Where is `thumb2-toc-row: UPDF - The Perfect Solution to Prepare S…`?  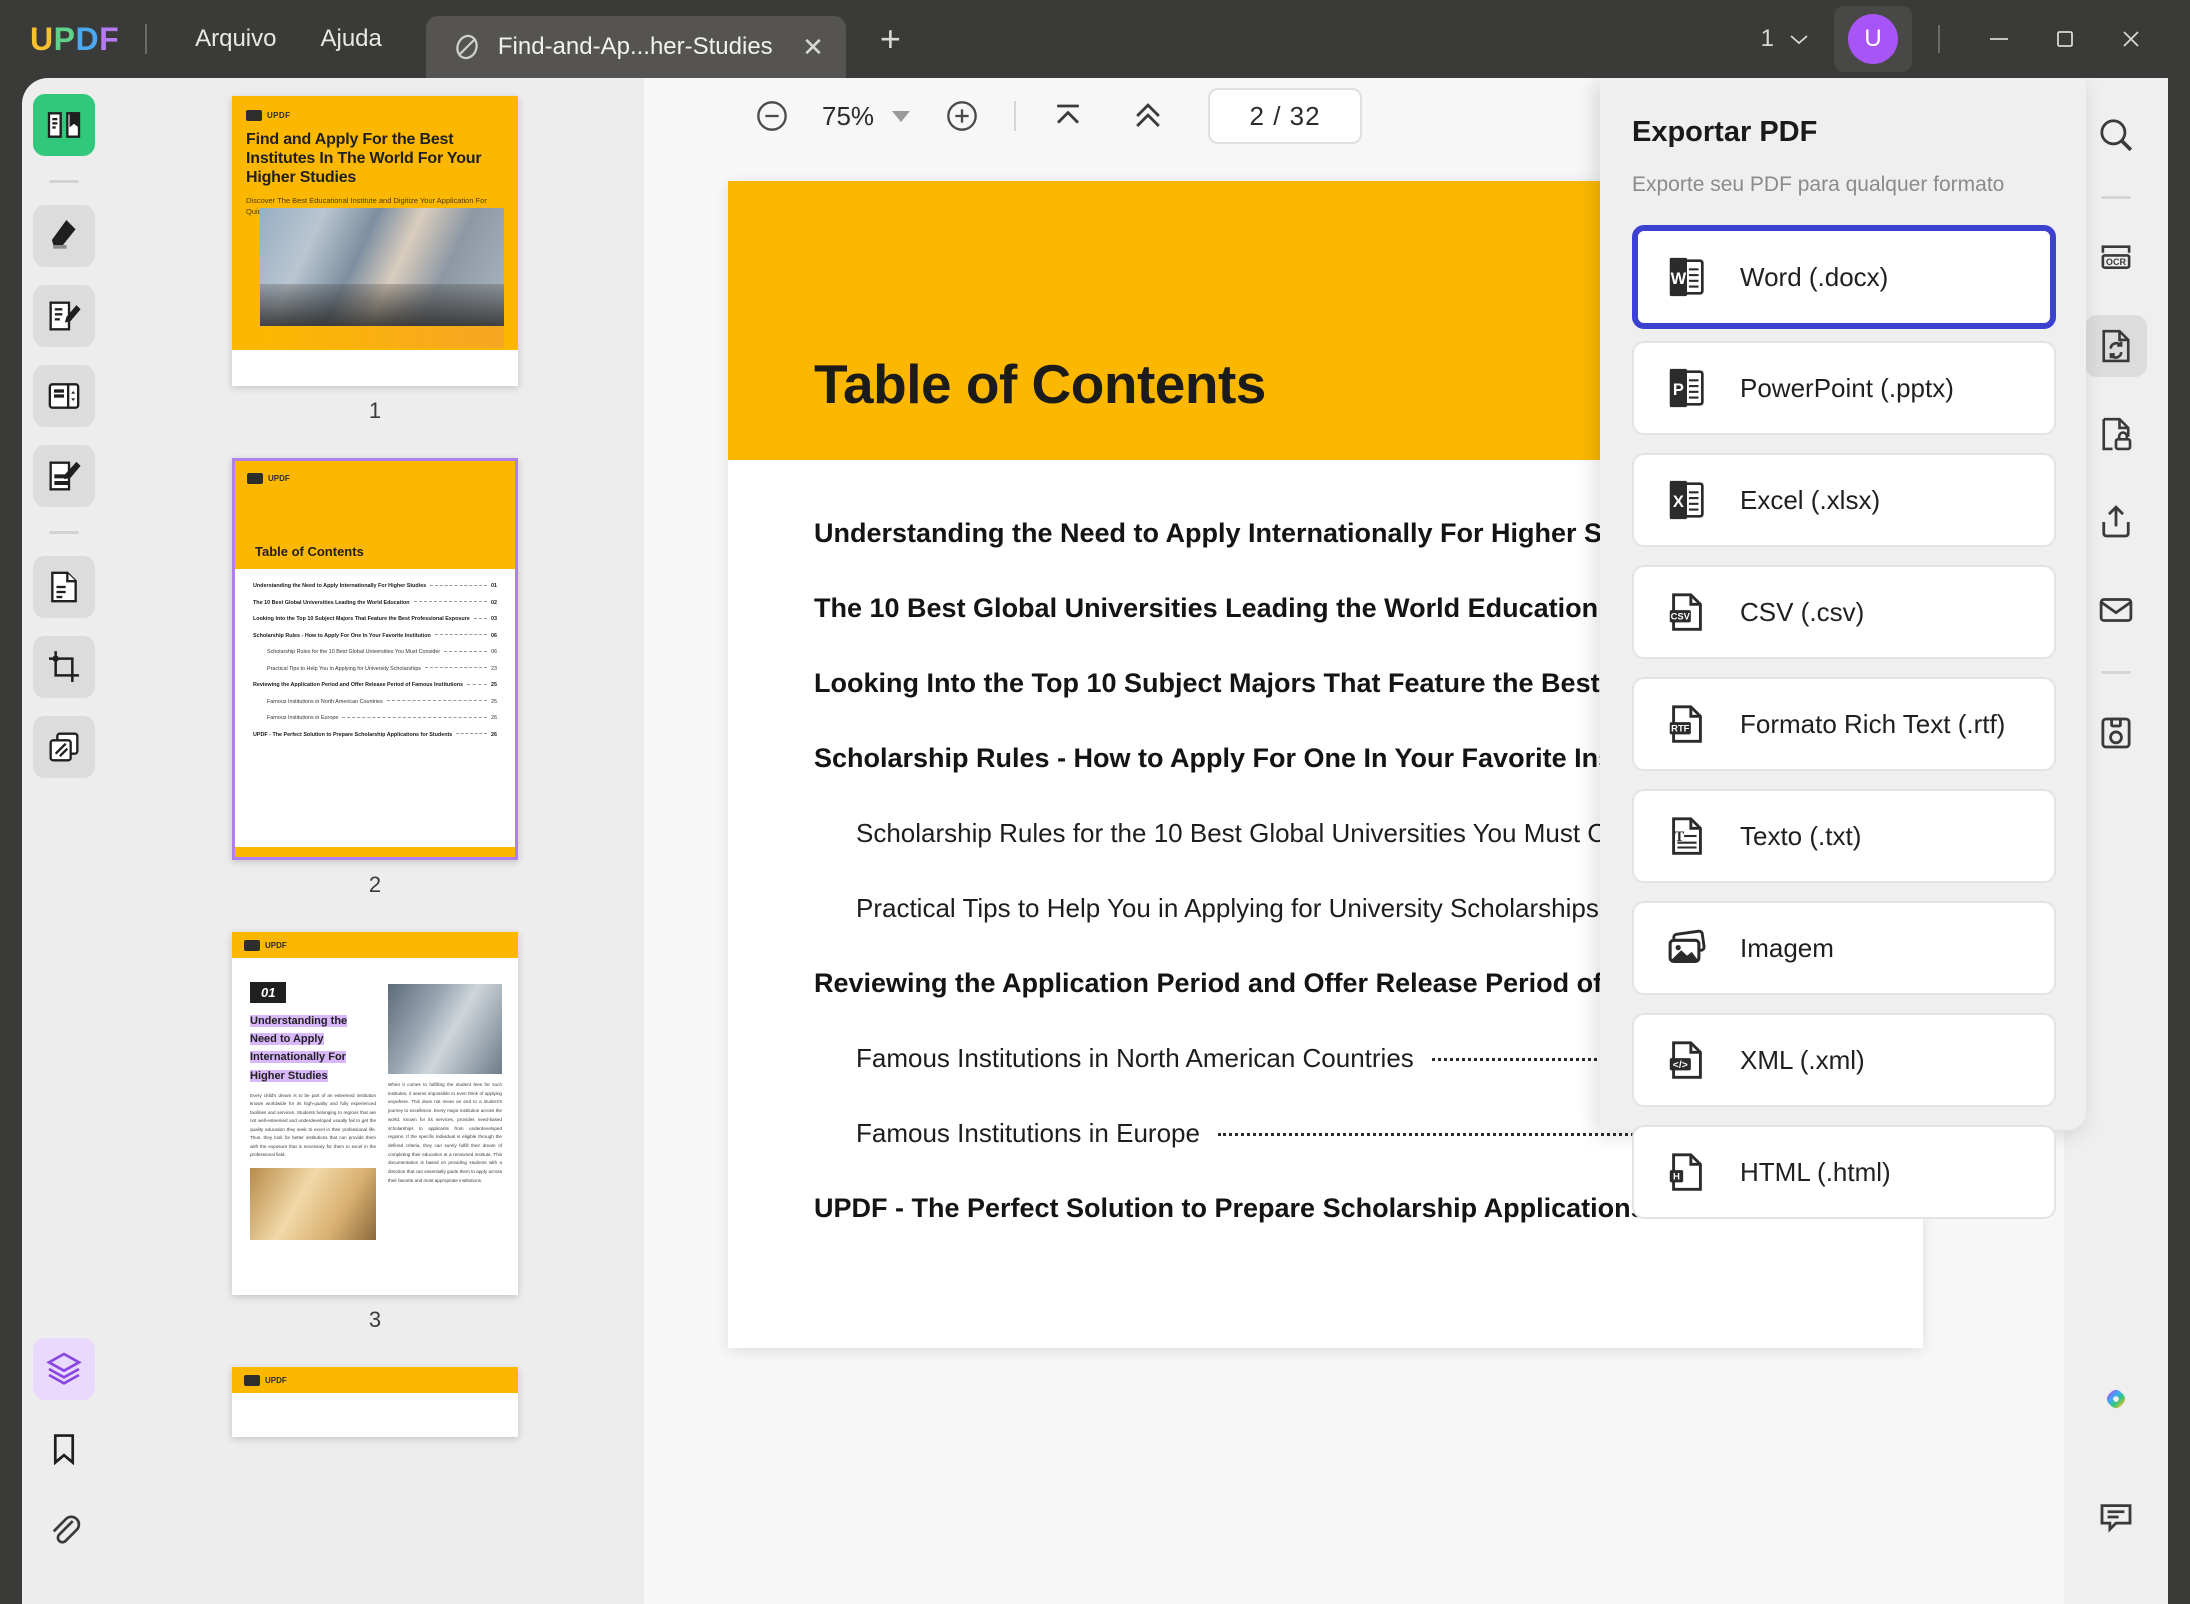
thumb2-toc-row: UPDF - The Perfect Solution to Prepare S… is located at coordinates (375, 735).